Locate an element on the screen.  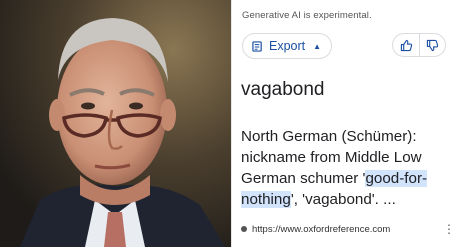
feedback-buttons is located at coordinates (419, 45).